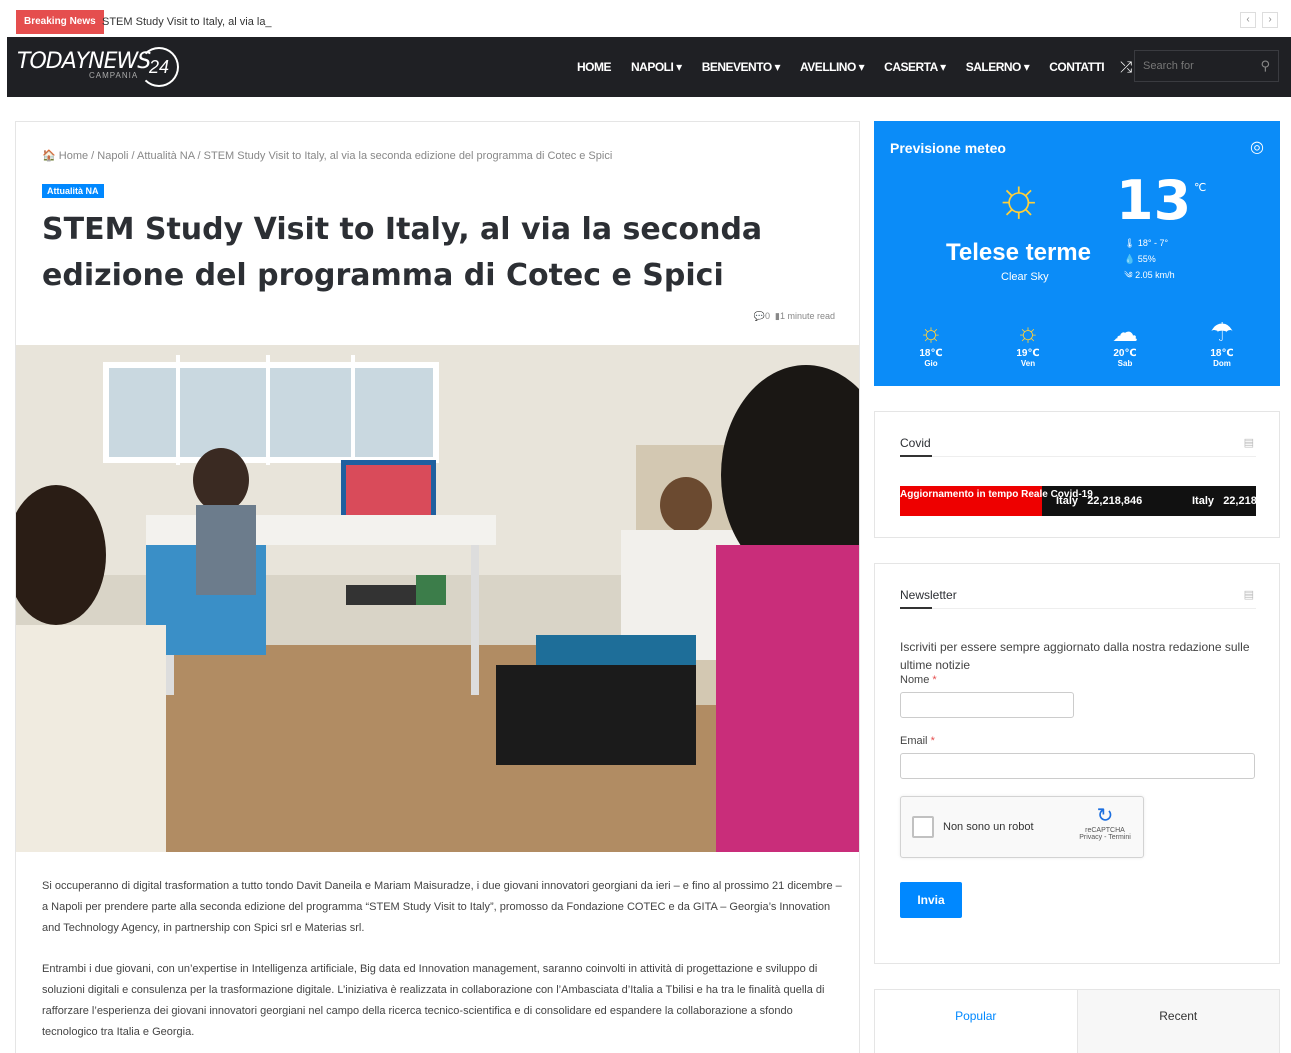  I want to click on posts-tabs: Popular Recent, so click(1077, 1021).